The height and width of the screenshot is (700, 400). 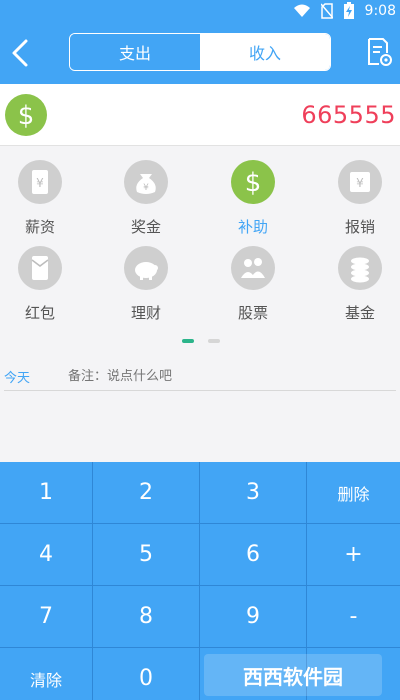 I want to click on app-header: 9:08 支出 收入, so click(x=200, y=42).